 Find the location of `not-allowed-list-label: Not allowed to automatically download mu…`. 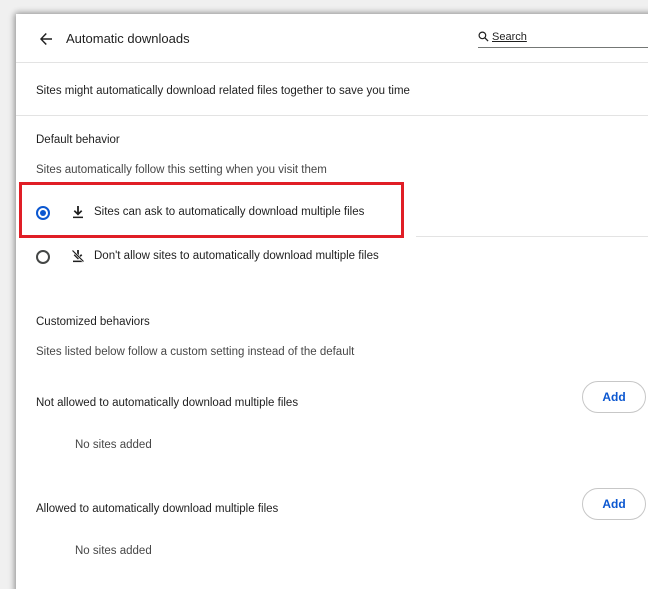

not-allowed-list-label: Not allowed to automatically download mu… is located at coordinates (167, 403).